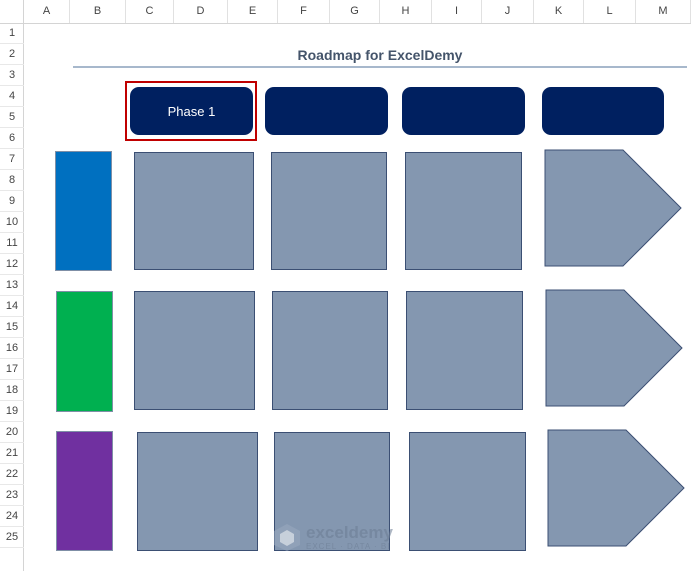 The width and height of the screenshot is (691, 571). Describe the element at coordinates (380, 67) in the screenshot. I see `title-underline` at that location.